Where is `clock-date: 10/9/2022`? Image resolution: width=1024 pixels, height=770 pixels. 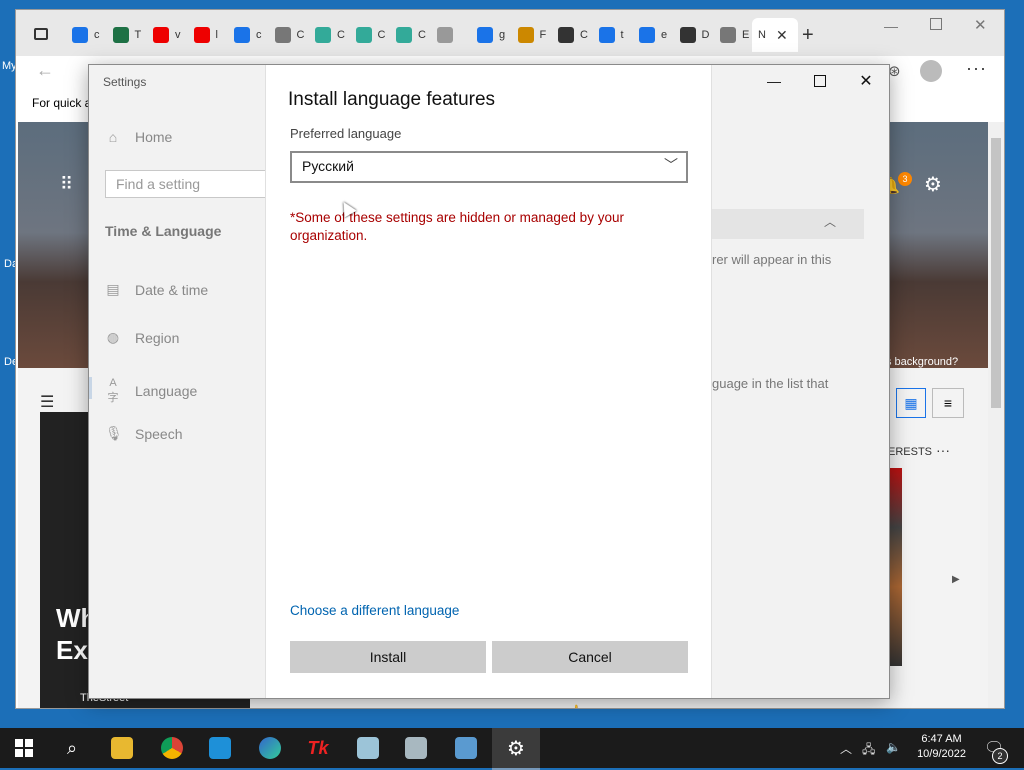
clock-date: 10/9/2022 is located at coordinates (941, 754).